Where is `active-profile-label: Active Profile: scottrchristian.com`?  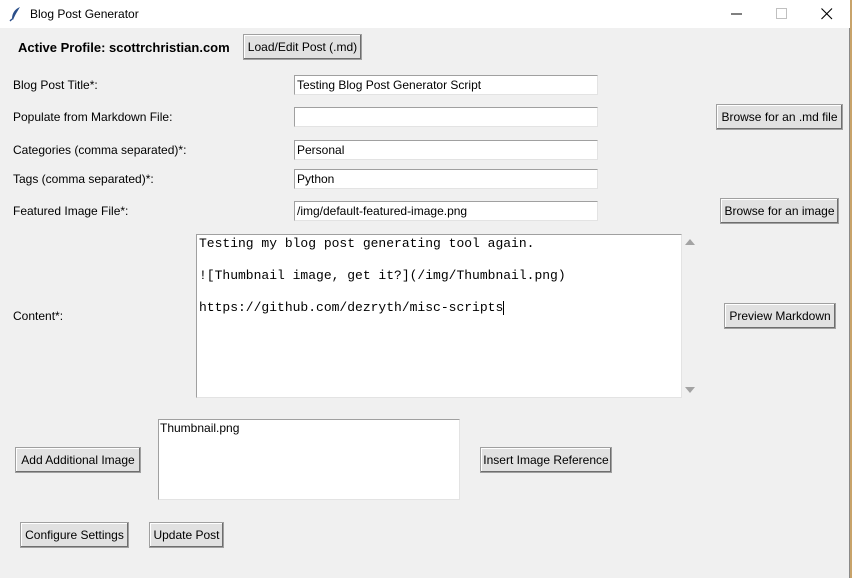
active-profile-label: Active Profile: scottrchristian.com is located at coordinates (124, 47).